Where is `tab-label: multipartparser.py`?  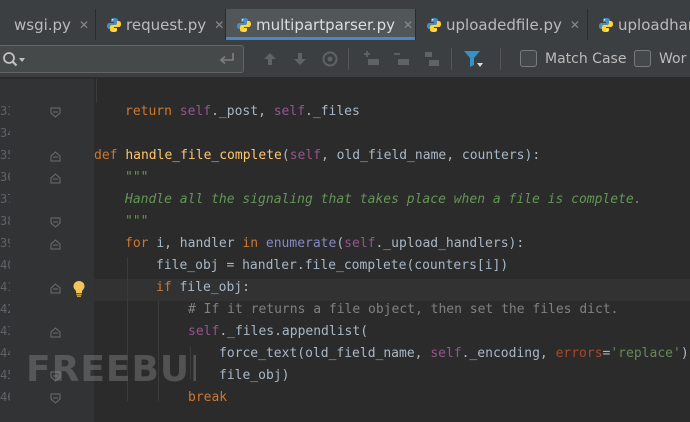 tab-label: multipartparser.py is located at coordinates (325, 24).